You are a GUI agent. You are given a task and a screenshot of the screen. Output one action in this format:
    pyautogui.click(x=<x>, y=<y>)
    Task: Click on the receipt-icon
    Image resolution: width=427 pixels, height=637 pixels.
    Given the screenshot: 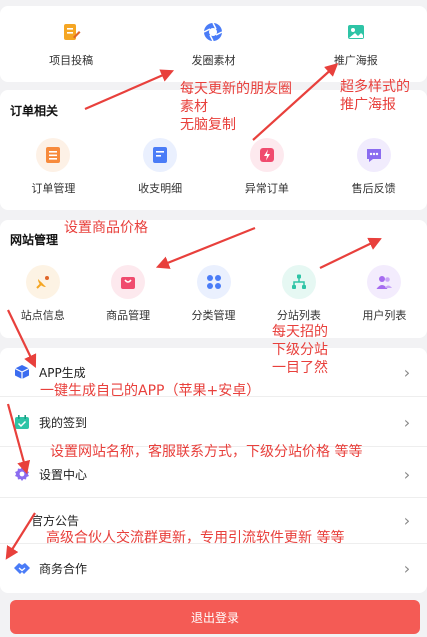 What is the action you would take?
    pyautogui.click(x=160, y=155)
    